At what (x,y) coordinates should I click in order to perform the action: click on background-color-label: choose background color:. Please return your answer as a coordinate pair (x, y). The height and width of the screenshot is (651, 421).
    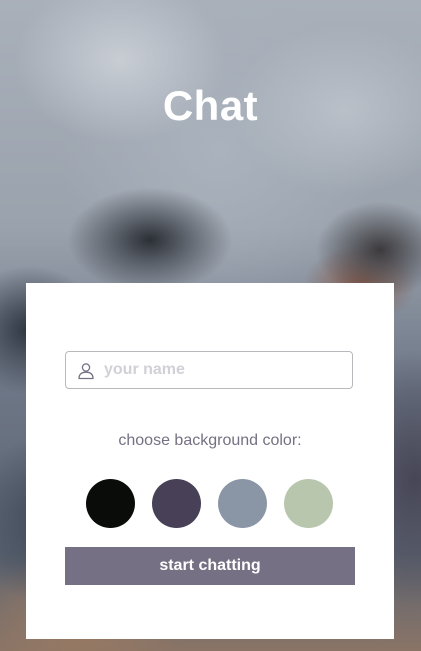
    Looking at the image, I should click on (210, 440).